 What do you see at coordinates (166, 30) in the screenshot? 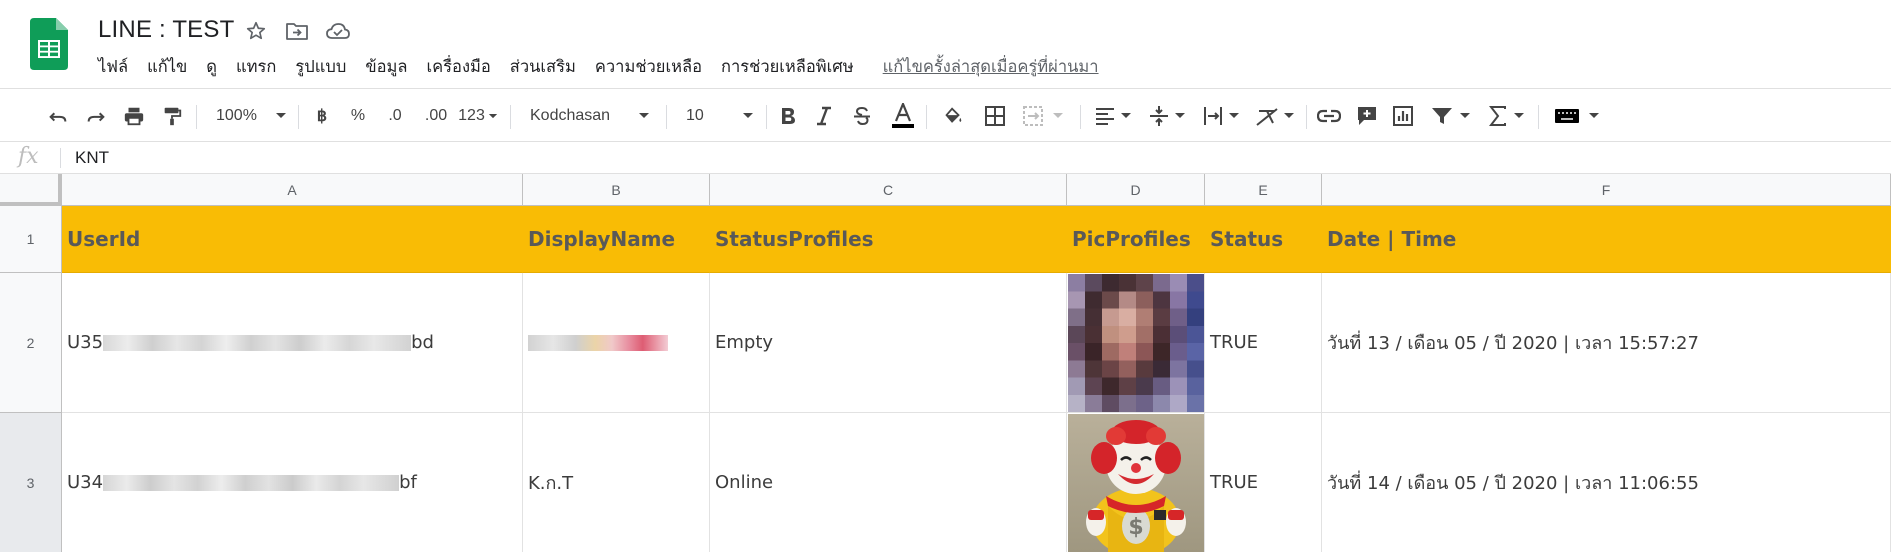
I see `document-title: LINE : TEST` at bounding box center [166, 30].